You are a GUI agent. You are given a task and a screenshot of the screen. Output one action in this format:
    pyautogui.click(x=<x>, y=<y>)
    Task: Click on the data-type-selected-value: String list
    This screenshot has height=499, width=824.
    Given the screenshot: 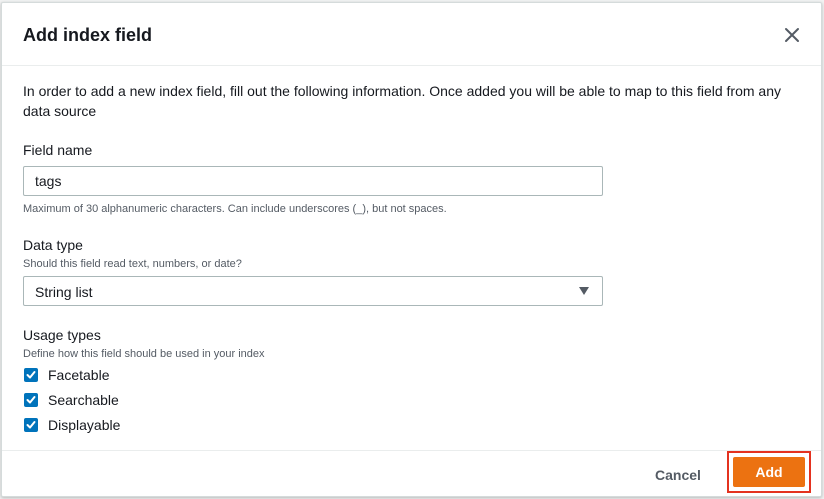 What is the action you would take?
    pyautogui.click(x=64, y=292)
    